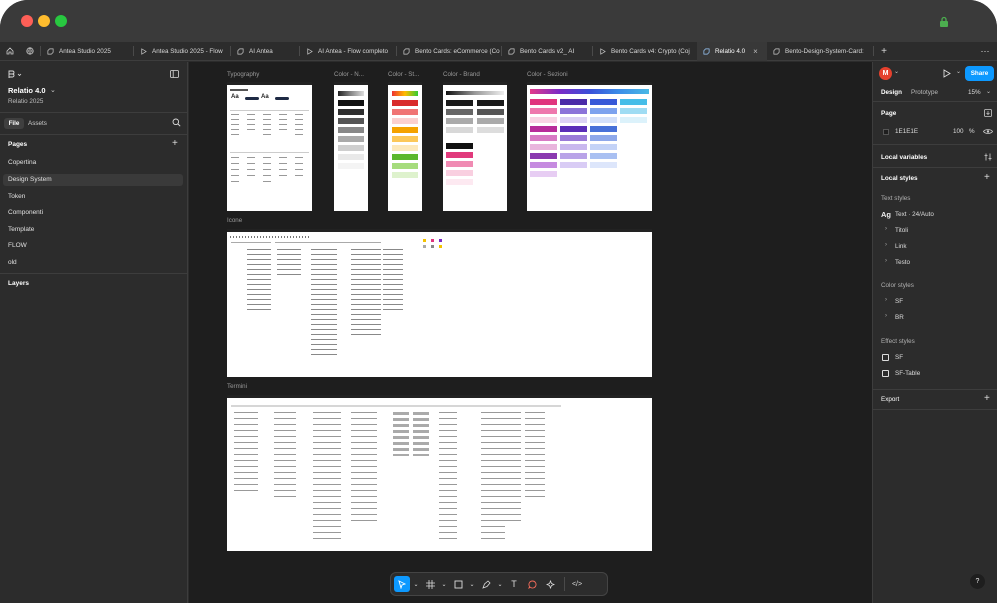 This screenshot has width=997, height=603. What do you see at coordinates (444, 584) in the screenshot?
I see `frame-tool-dropdown: ⌄` at bounding box center [444, 584].